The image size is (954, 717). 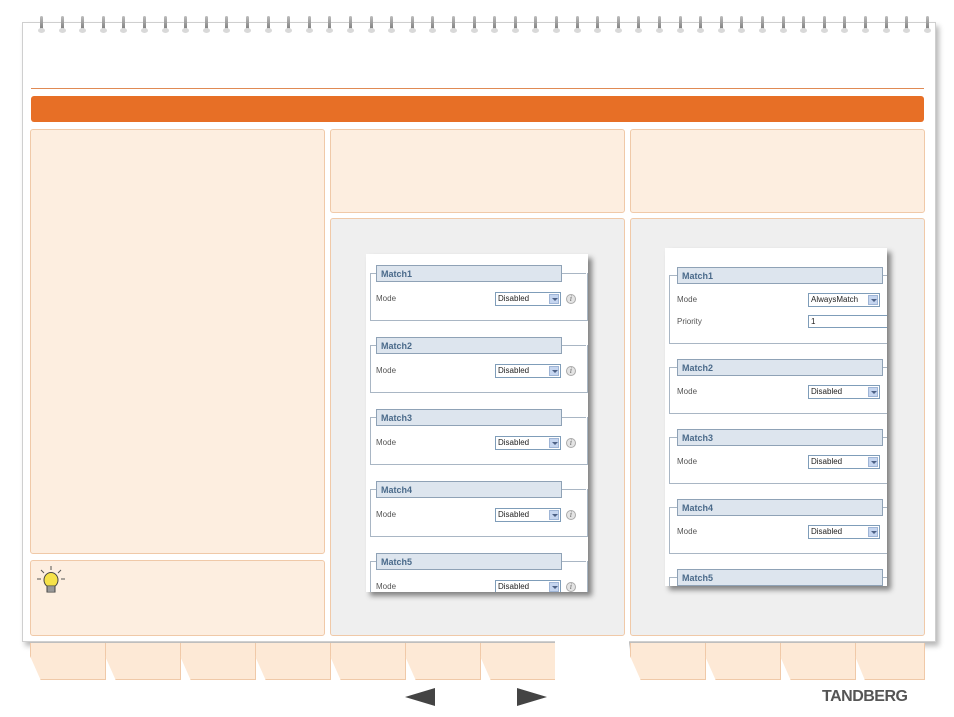 What do you see at coordinates (477, 26) in the screenshot?
I see `binder-rings` at bounding box center [477, 26].